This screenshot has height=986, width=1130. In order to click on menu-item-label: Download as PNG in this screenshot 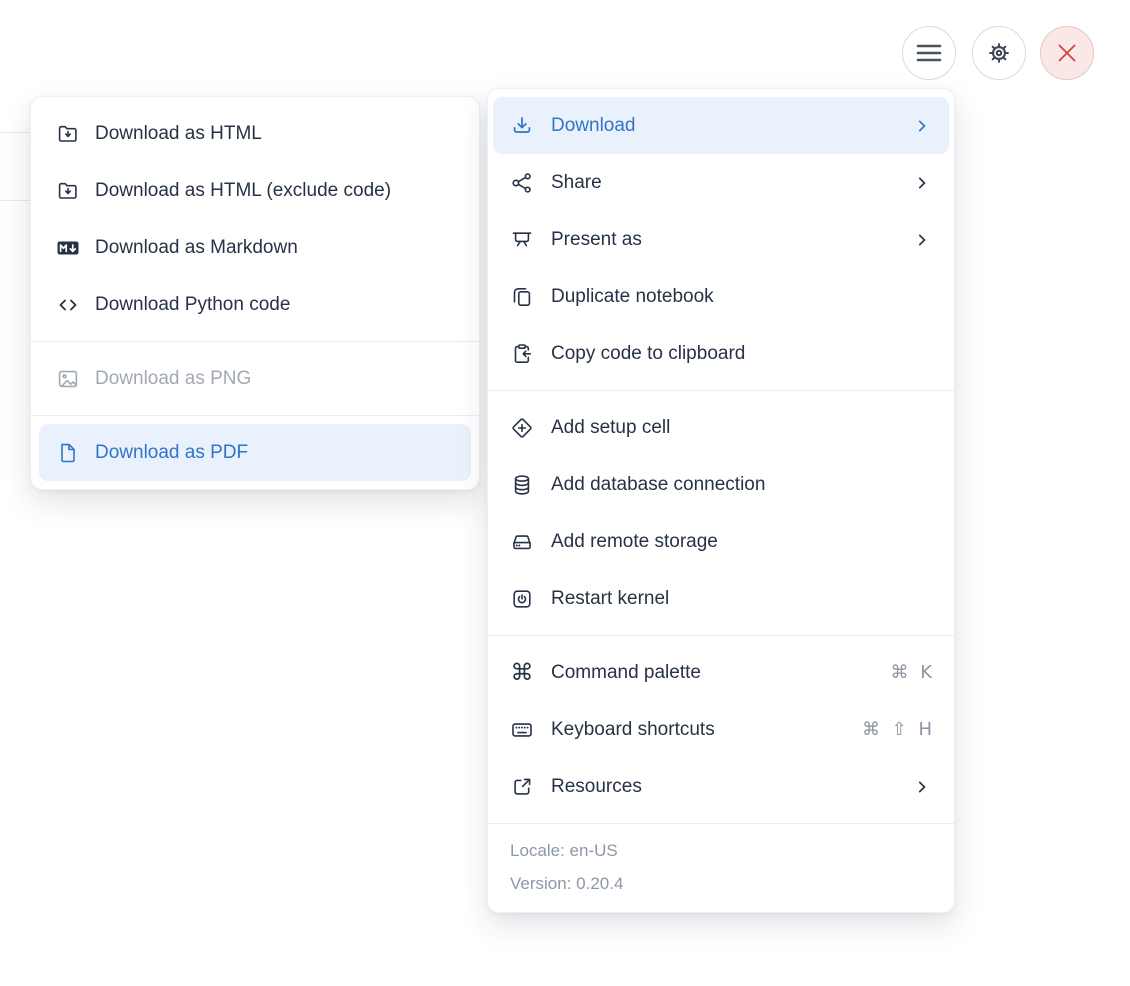, I will do `click(173, 378)`.